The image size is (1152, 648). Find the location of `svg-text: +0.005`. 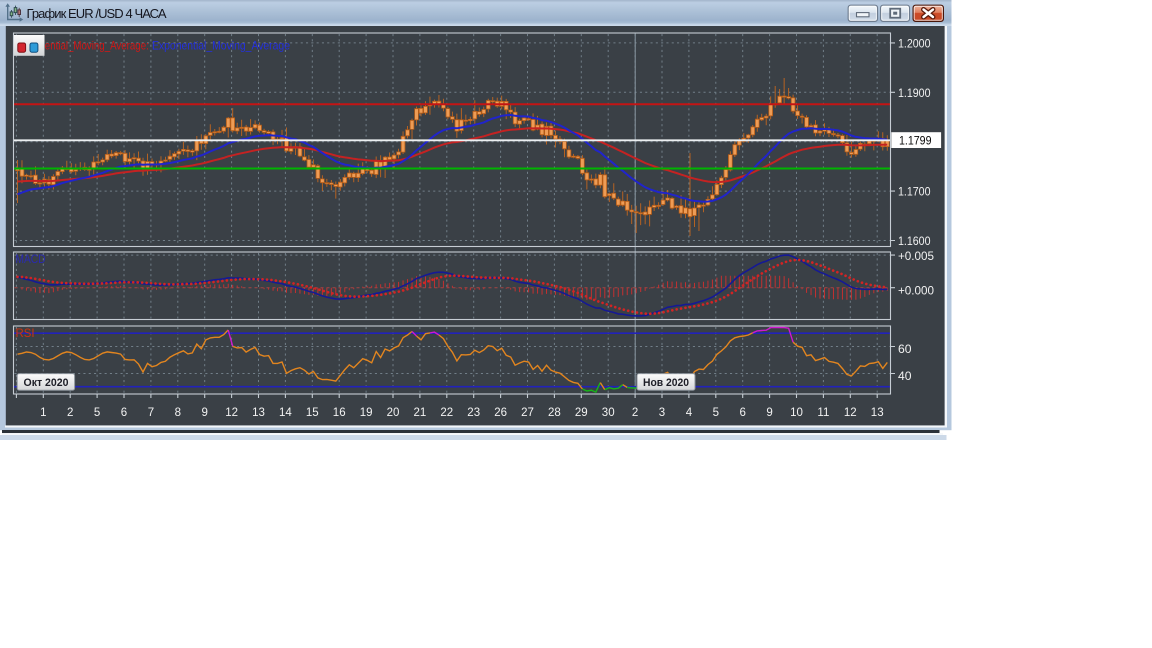

svg-text: +0.005 is located at coordinates (916, 257).